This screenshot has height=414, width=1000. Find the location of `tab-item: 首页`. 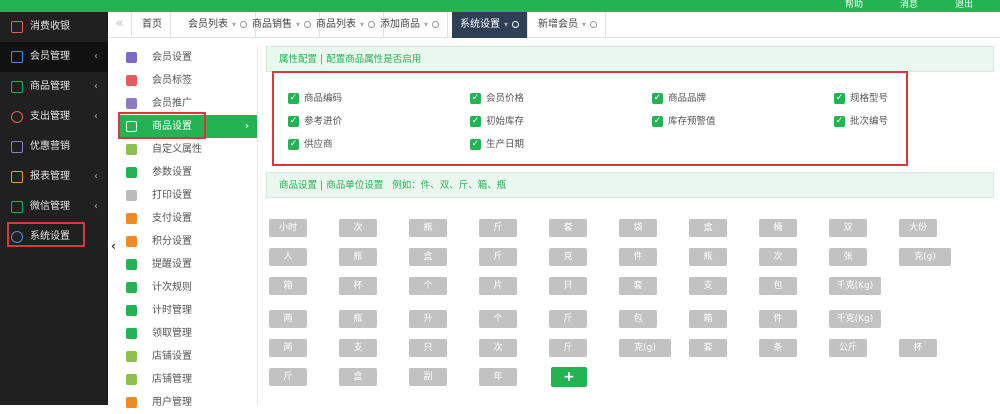

tab-item: 首页 is located at coordinates (152, 25).